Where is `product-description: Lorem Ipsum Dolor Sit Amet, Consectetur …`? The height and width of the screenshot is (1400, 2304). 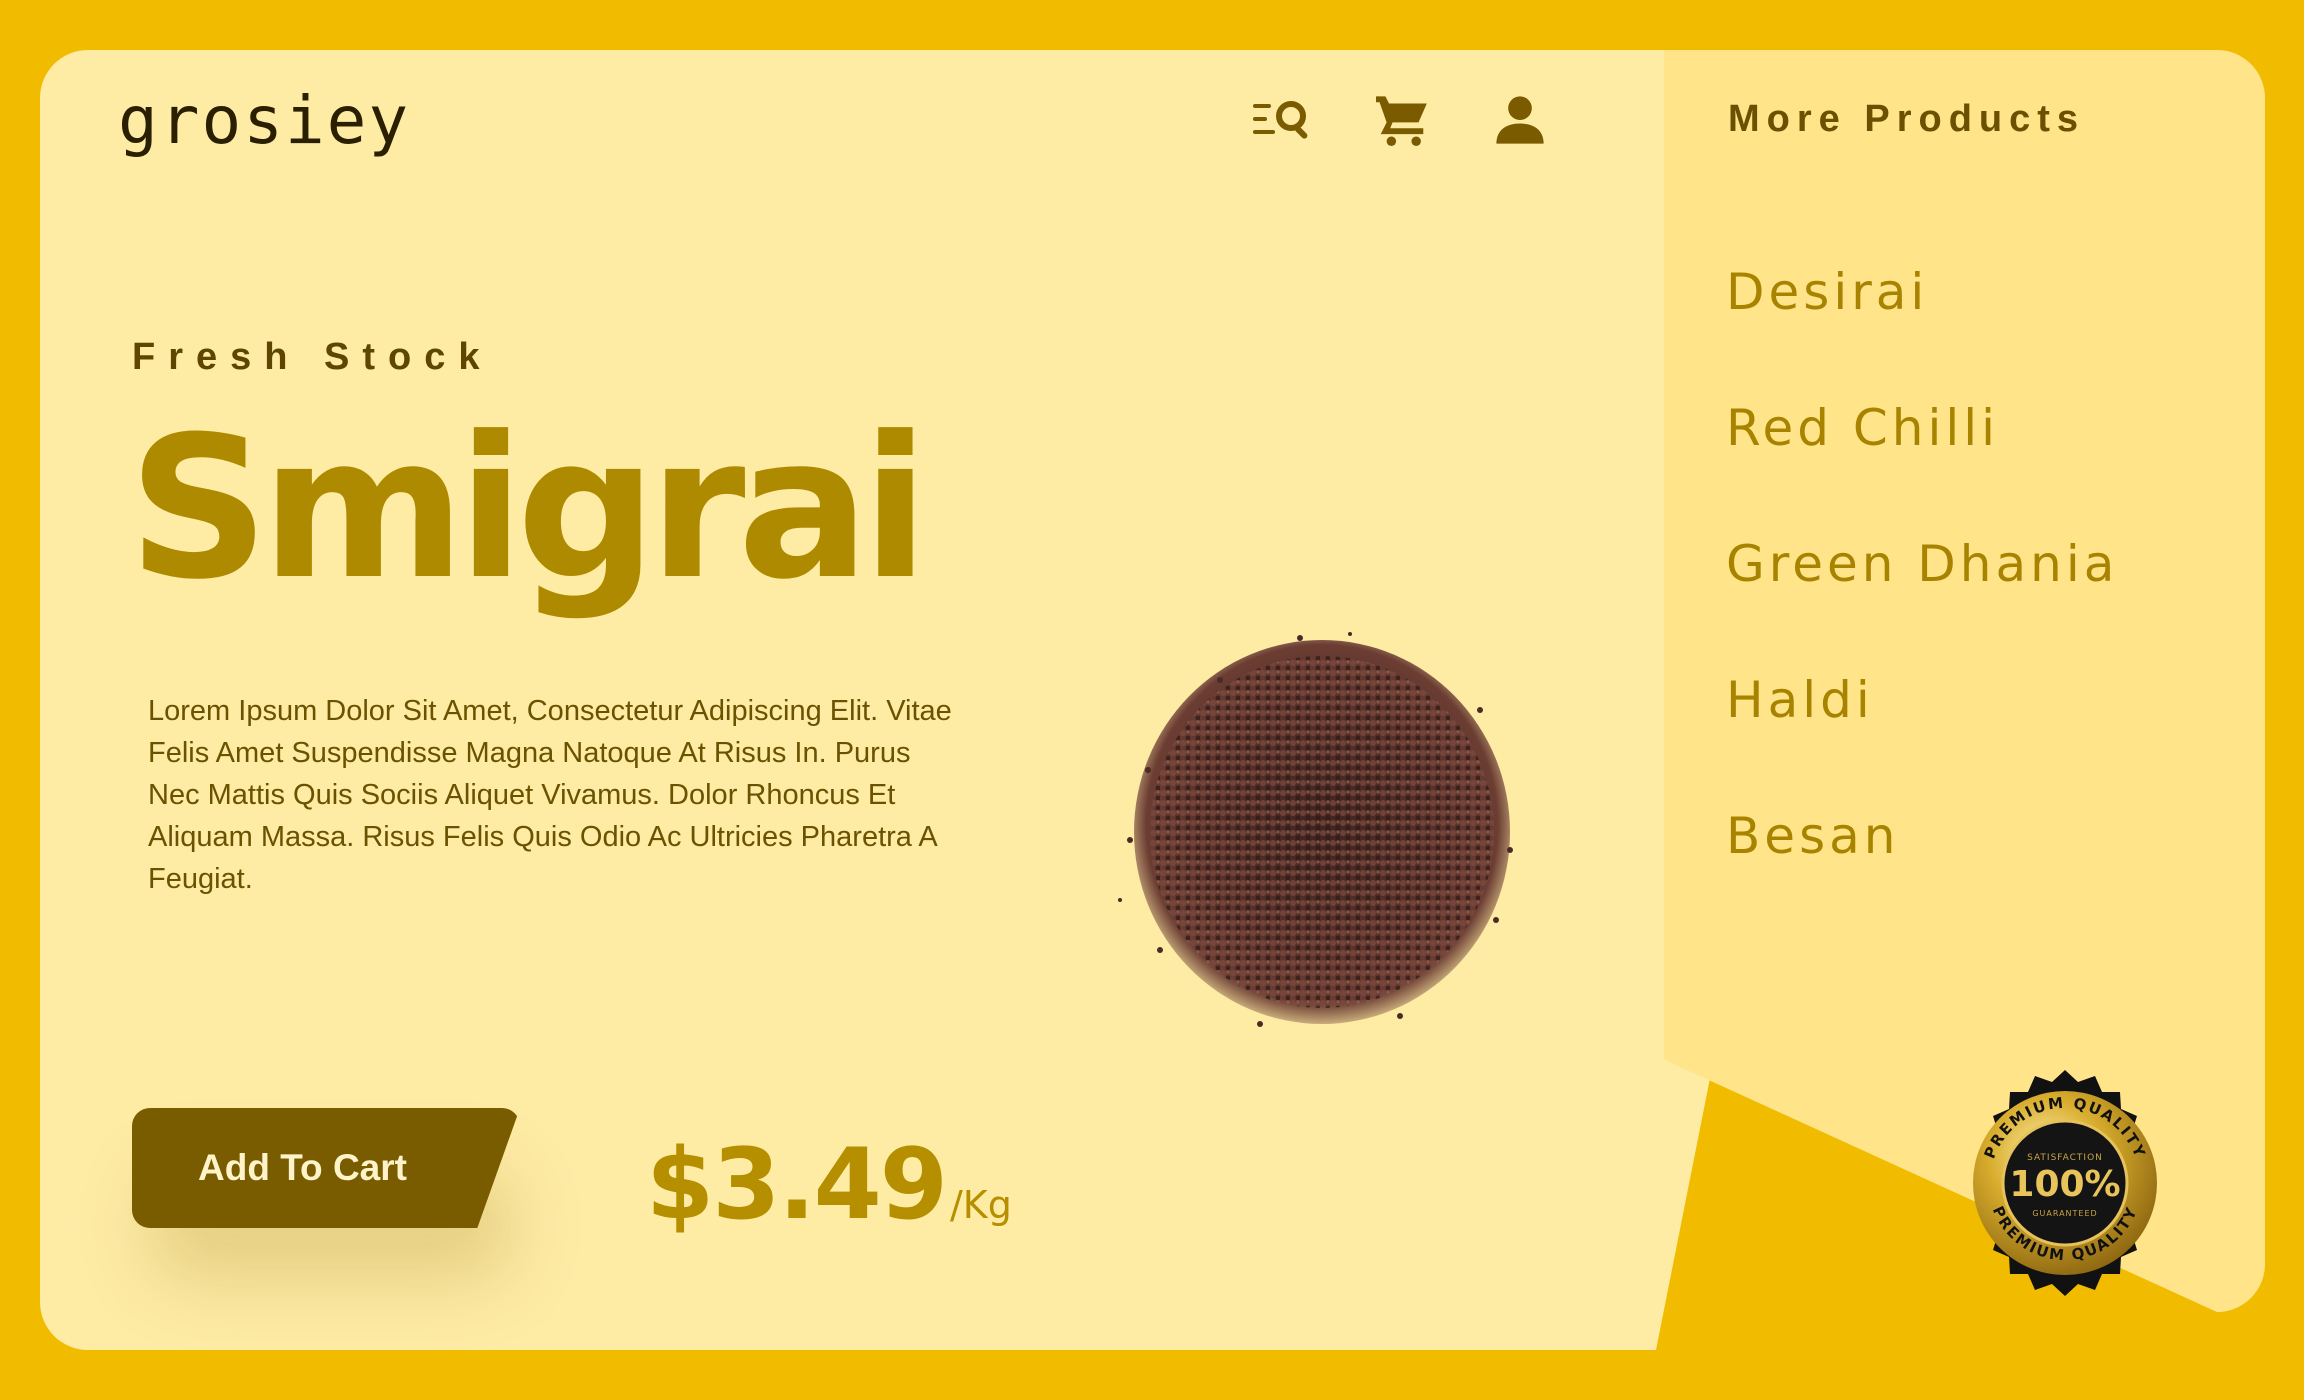
product-description: Lorem Ipsum Dolor Sit Amet, Consectetur … is located at coordinates (550, 795).